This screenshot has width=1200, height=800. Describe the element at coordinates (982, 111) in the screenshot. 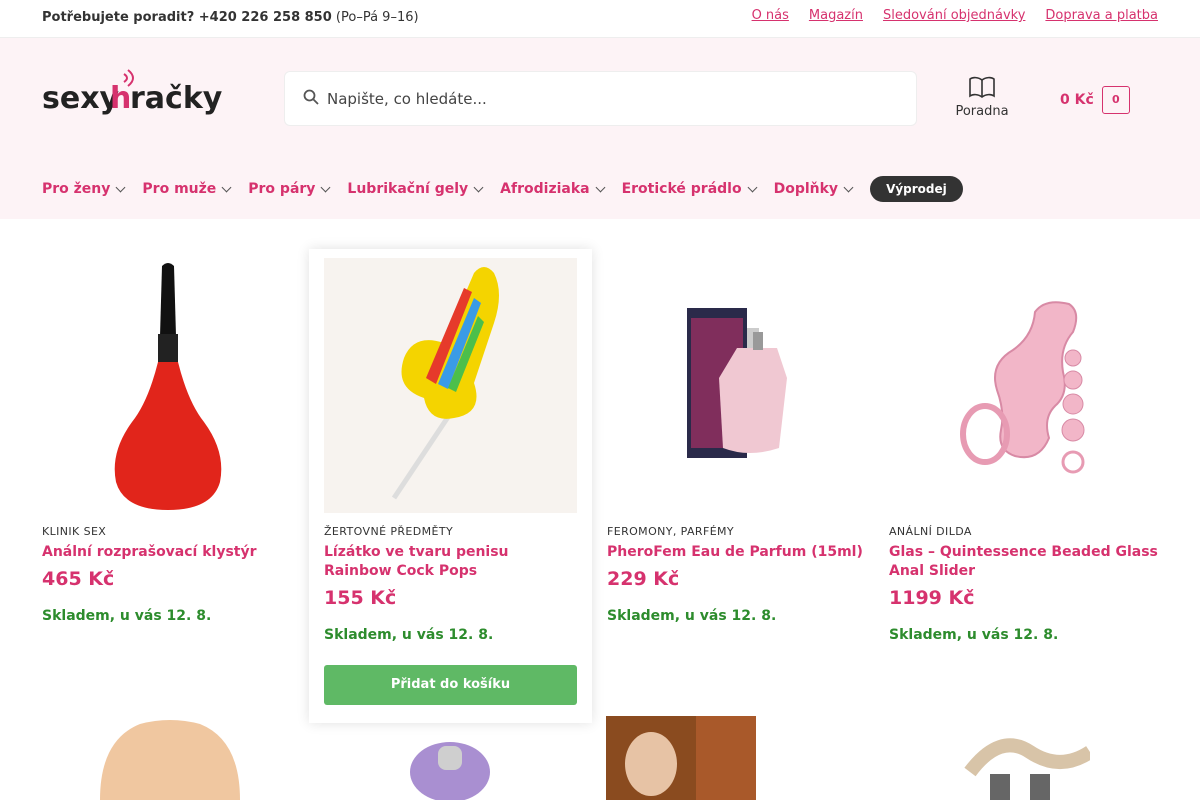

I see `poradna-label: Poradna` at that location.